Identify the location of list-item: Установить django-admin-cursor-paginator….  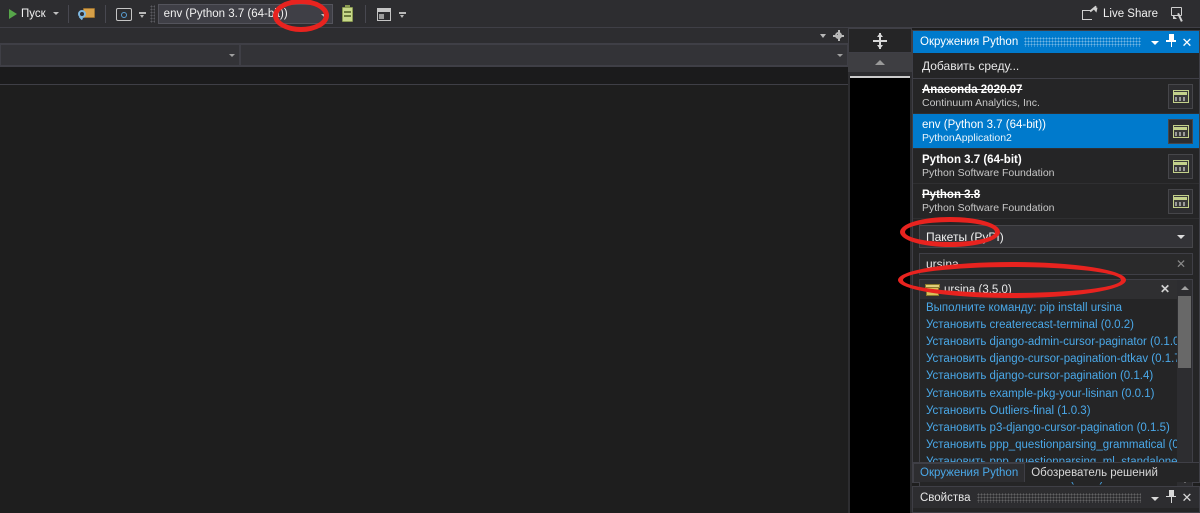
(1056, 341).